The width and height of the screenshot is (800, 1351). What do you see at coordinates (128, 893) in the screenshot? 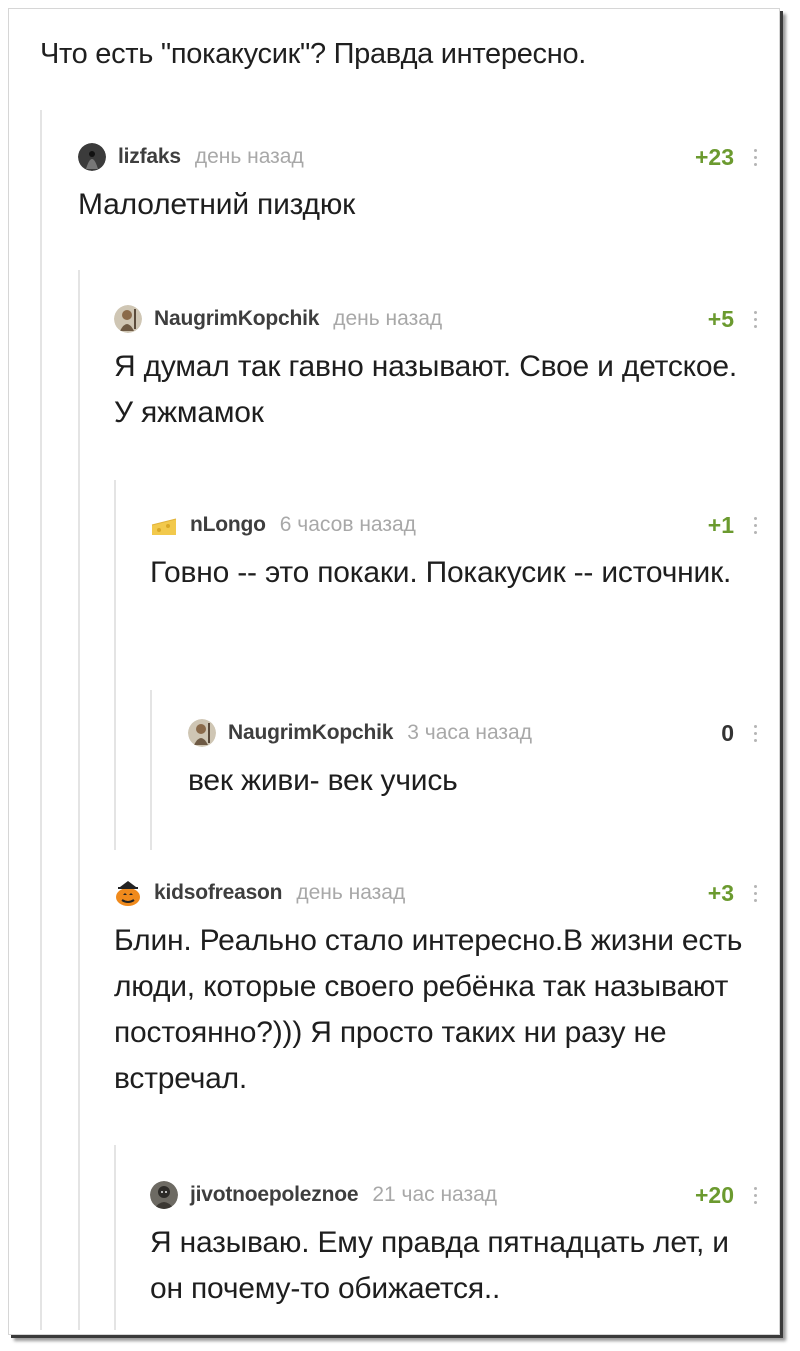
I see `pumpkin-avatar` at bounding box center [128, 893].